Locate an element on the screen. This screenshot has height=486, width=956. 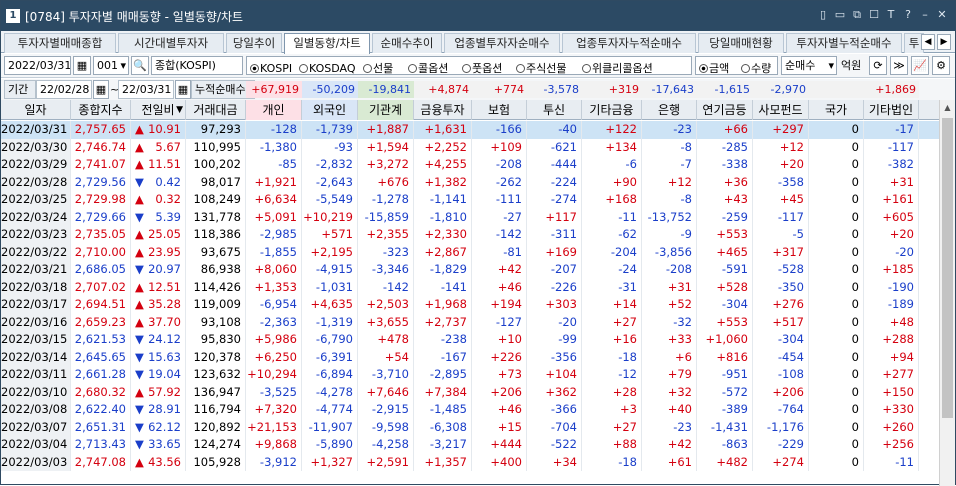
help-icon: ? is located at coordinates (908, 15).